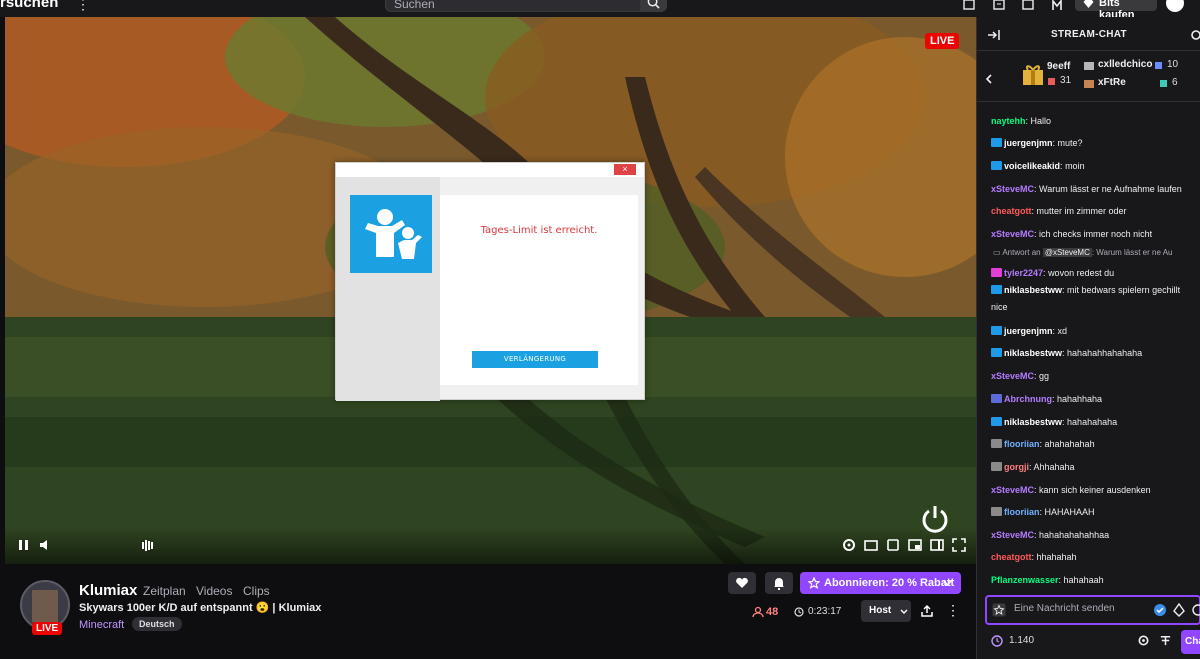 The height and width of the screenshot is (659, 1200). I want to click on chat-message: juergenjmn: xd, so click(1095, 331).